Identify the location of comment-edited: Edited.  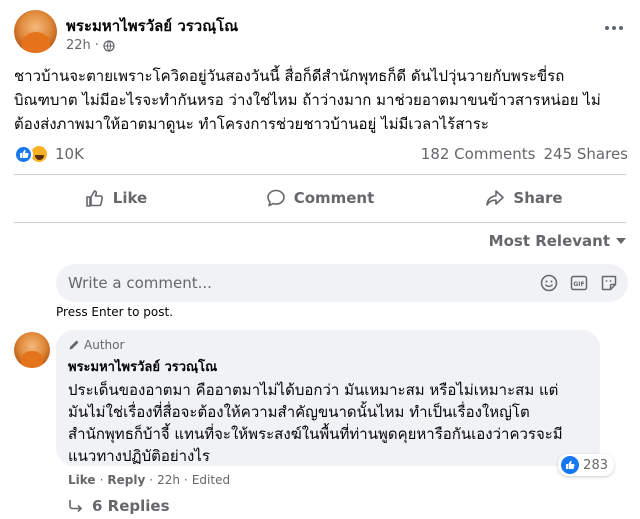
(211, 480).